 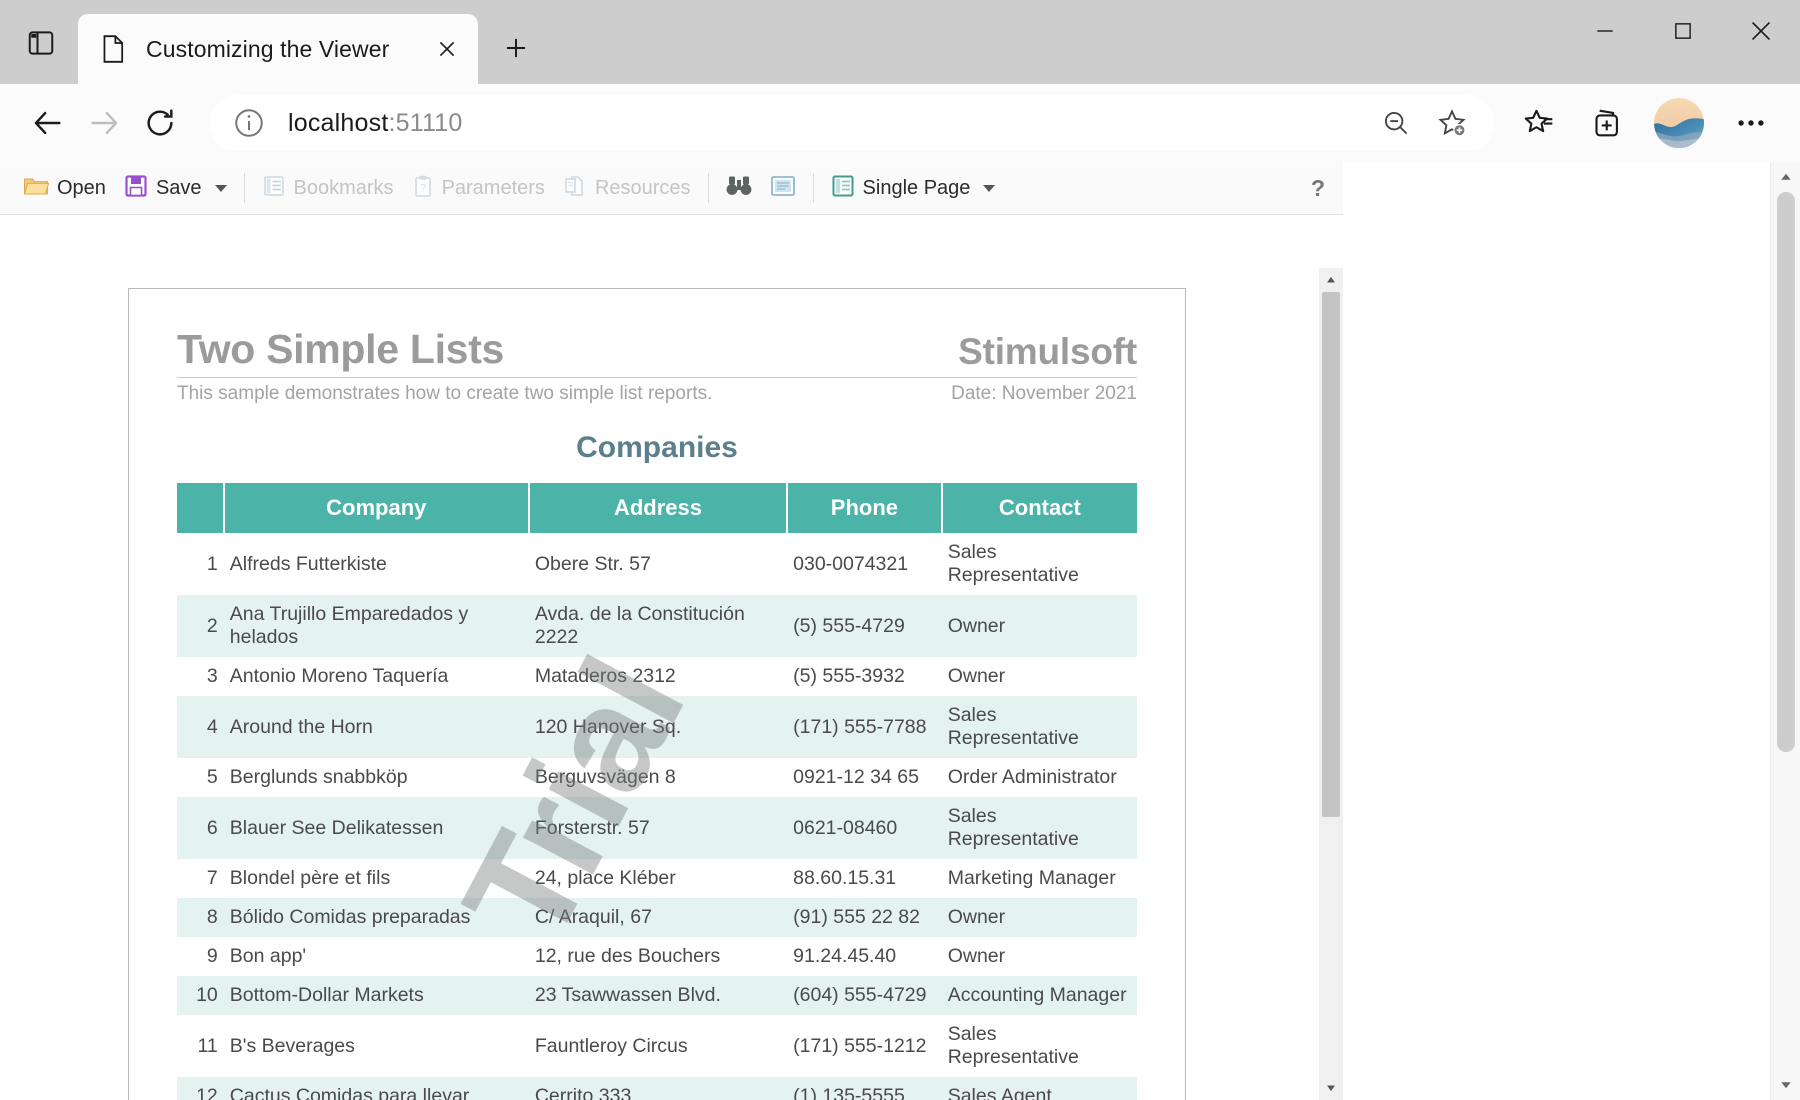 What do you see at coordinates (212, 563) in the screenshot?
I see `row-index: 1` at bounding box center [212, 563].